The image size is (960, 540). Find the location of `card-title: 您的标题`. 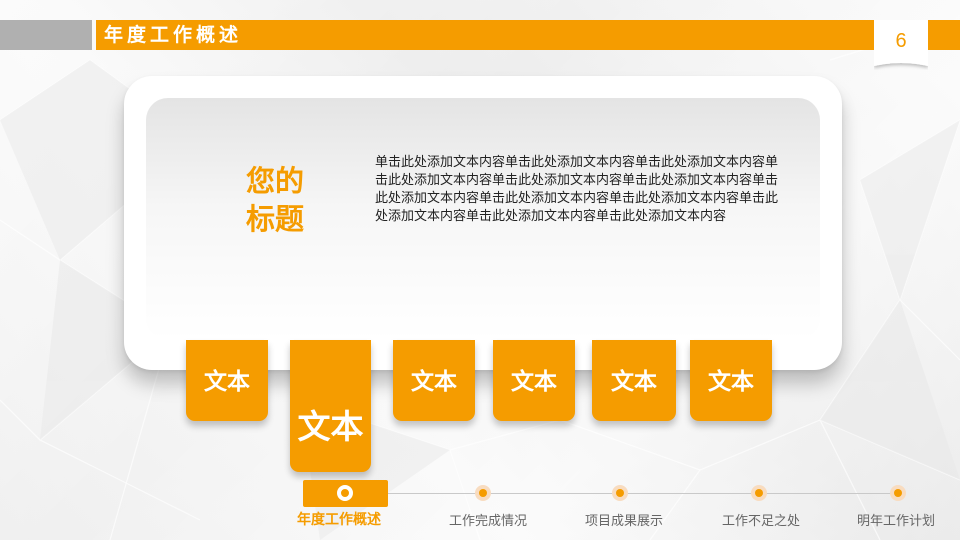

card-title: 您的标题 is located at coordinates (275, 200).